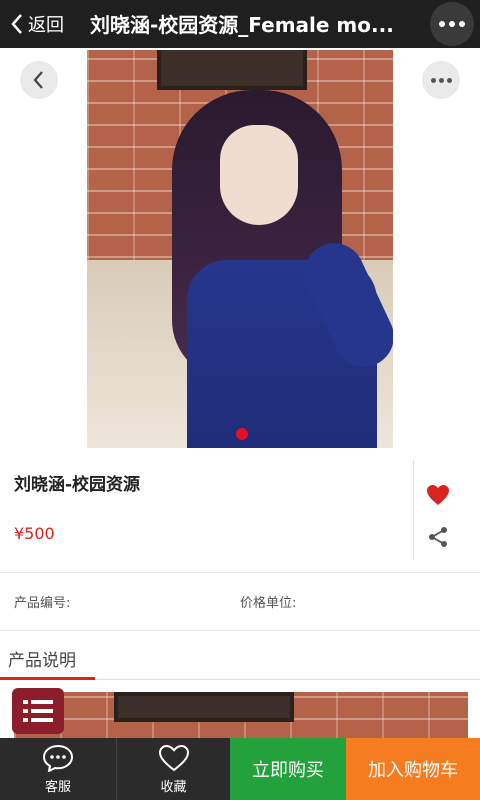  Describe the element at coordinates (438, 495) in the screenshot. I see `heart-icon` at that location.